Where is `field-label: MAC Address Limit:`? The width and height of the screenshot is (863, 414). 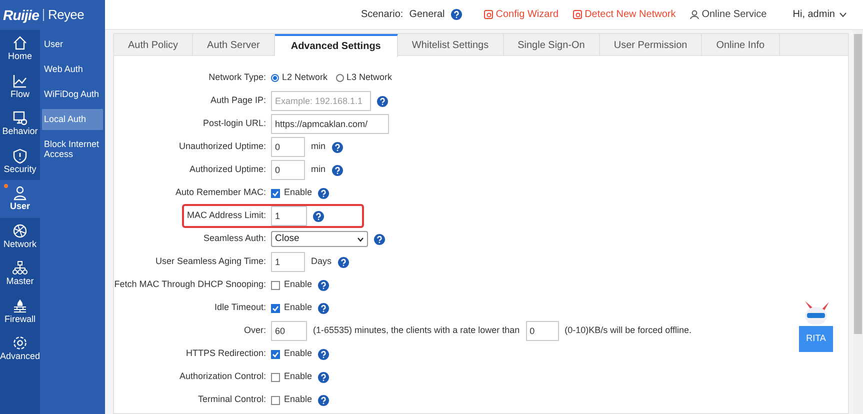
field-label: MAC Address Limit: is located at coordinates (226, 215).